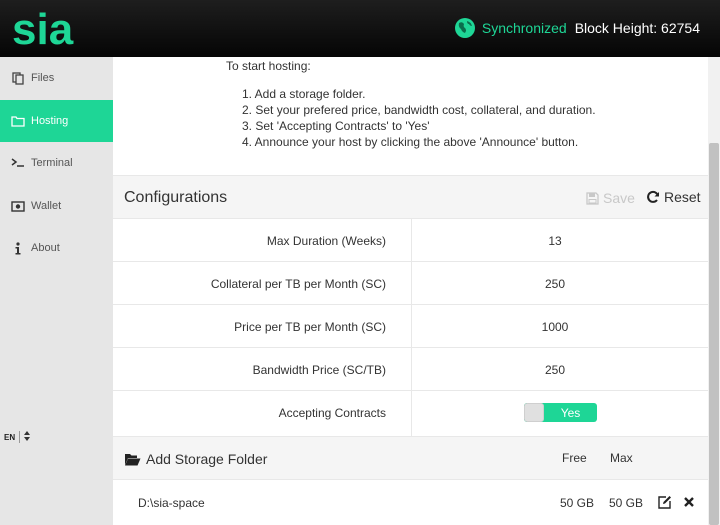 The image size is (720, 525). Describe the element at coordinates (17, 437) in the screenshot. I see `language-selector: EN` at that location.